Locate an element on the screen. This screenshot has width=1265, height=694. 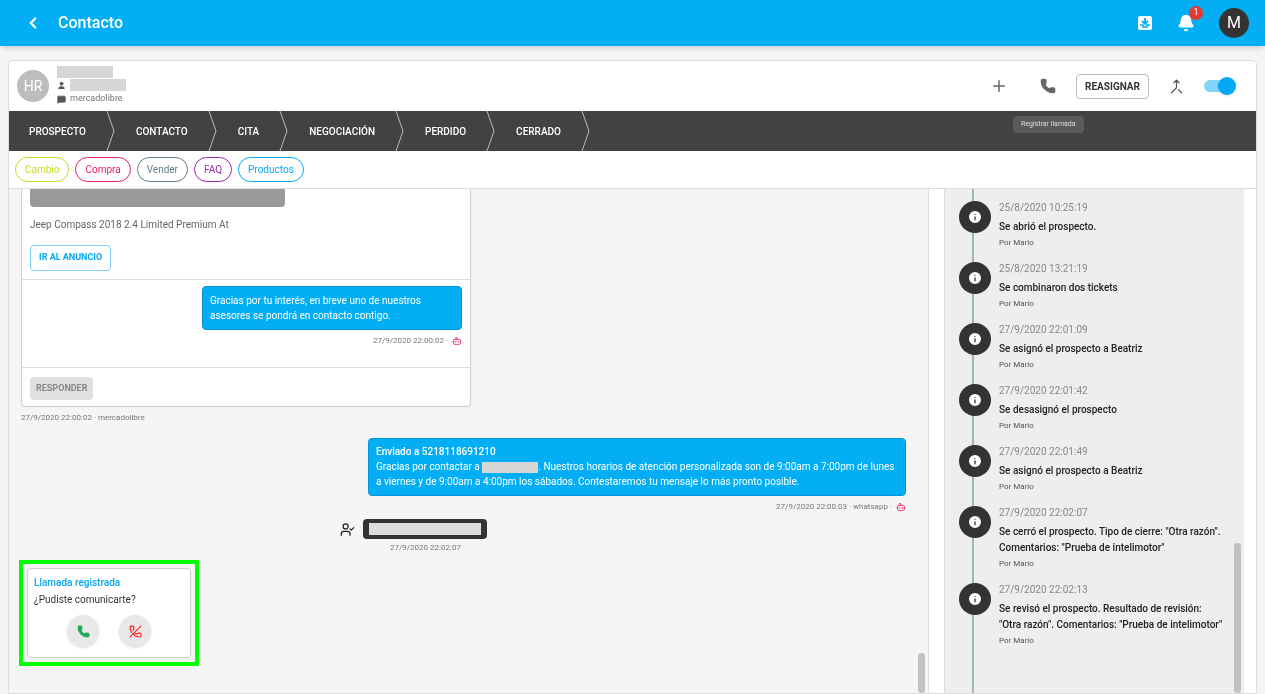
scrollbar-thumb is located at coordinates (921, 673).